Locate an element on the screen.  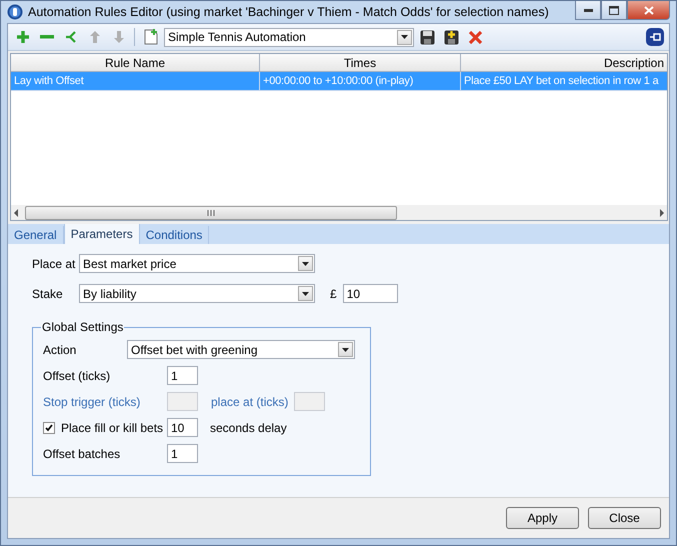
maximize-button is located at coordinates (614, 10).